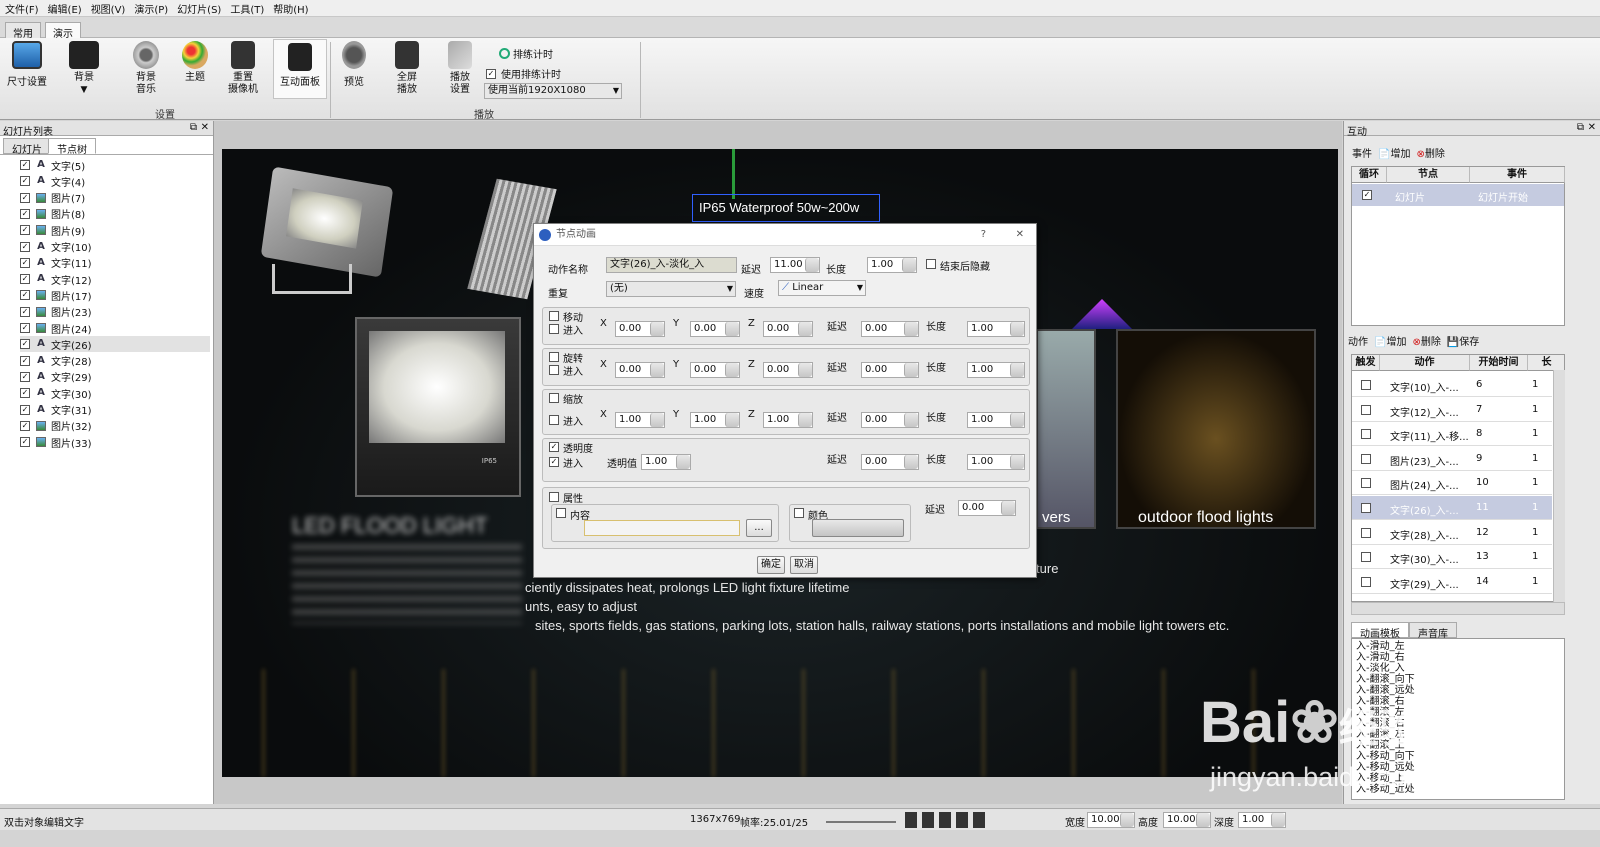 The image size is (1600, 847). I want to click on move-delay-spinner: 0.00, so click(890, 329).